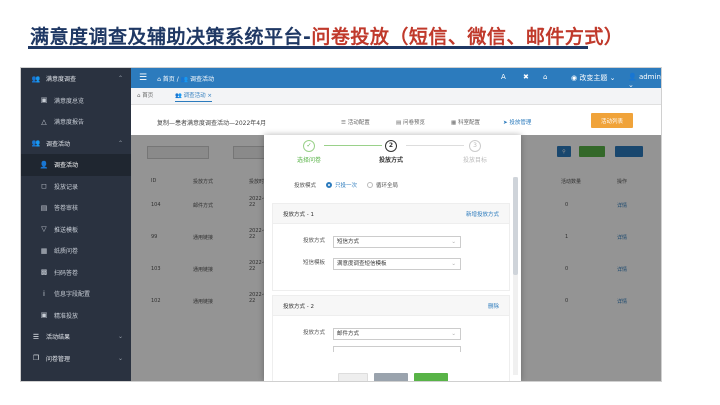 The width and height of the screenshot is (720, 405). I want to click on next-button, so click(431, 377).